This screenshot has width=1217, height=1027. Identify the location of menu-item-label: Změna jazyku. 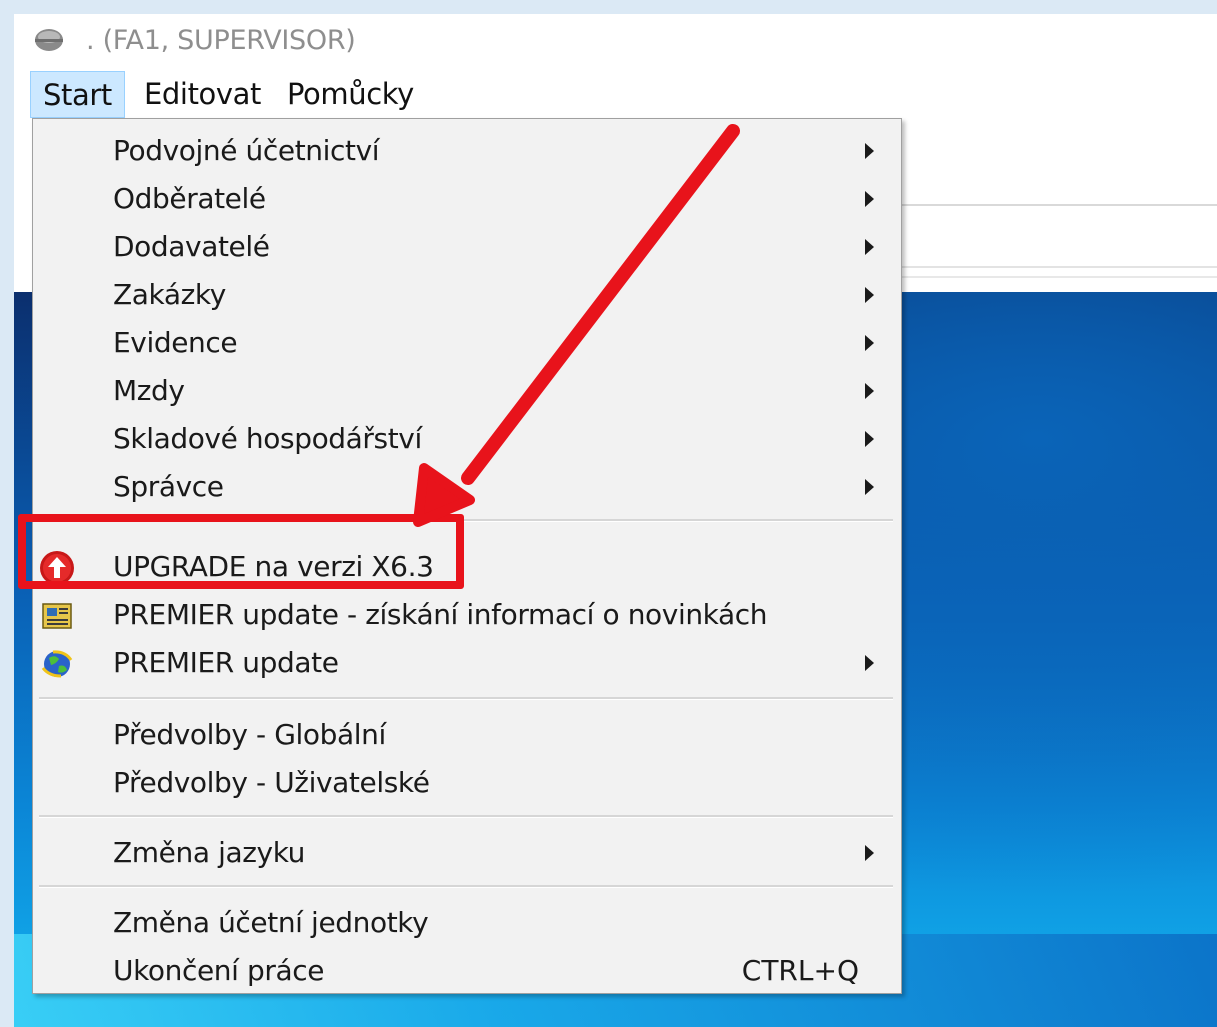
(209, 852).